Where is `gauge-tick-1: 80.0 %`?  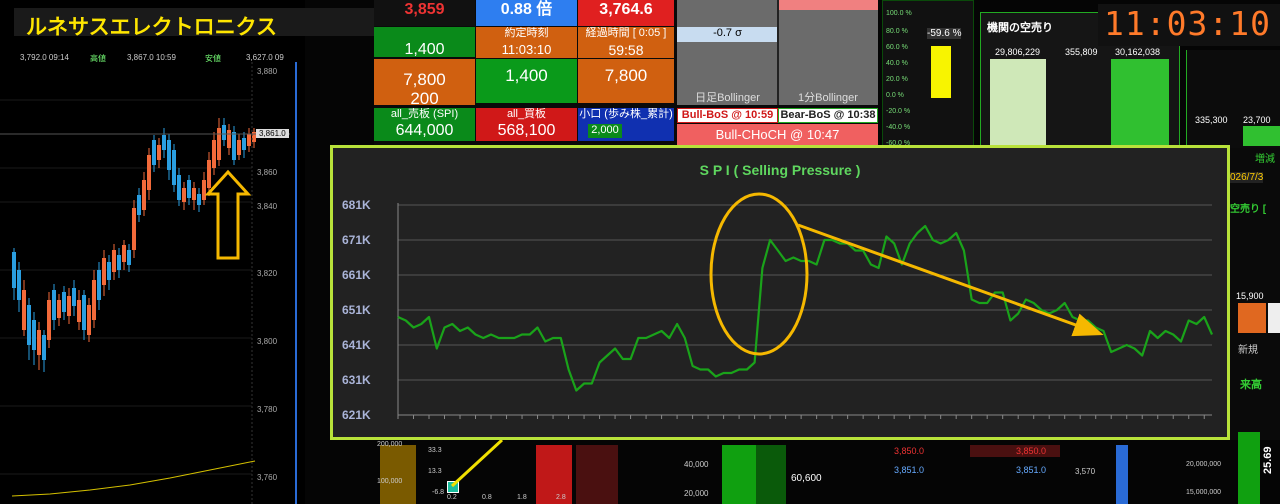 gauge-tick-1: 80.0 % is located at coordinates (897, 31).